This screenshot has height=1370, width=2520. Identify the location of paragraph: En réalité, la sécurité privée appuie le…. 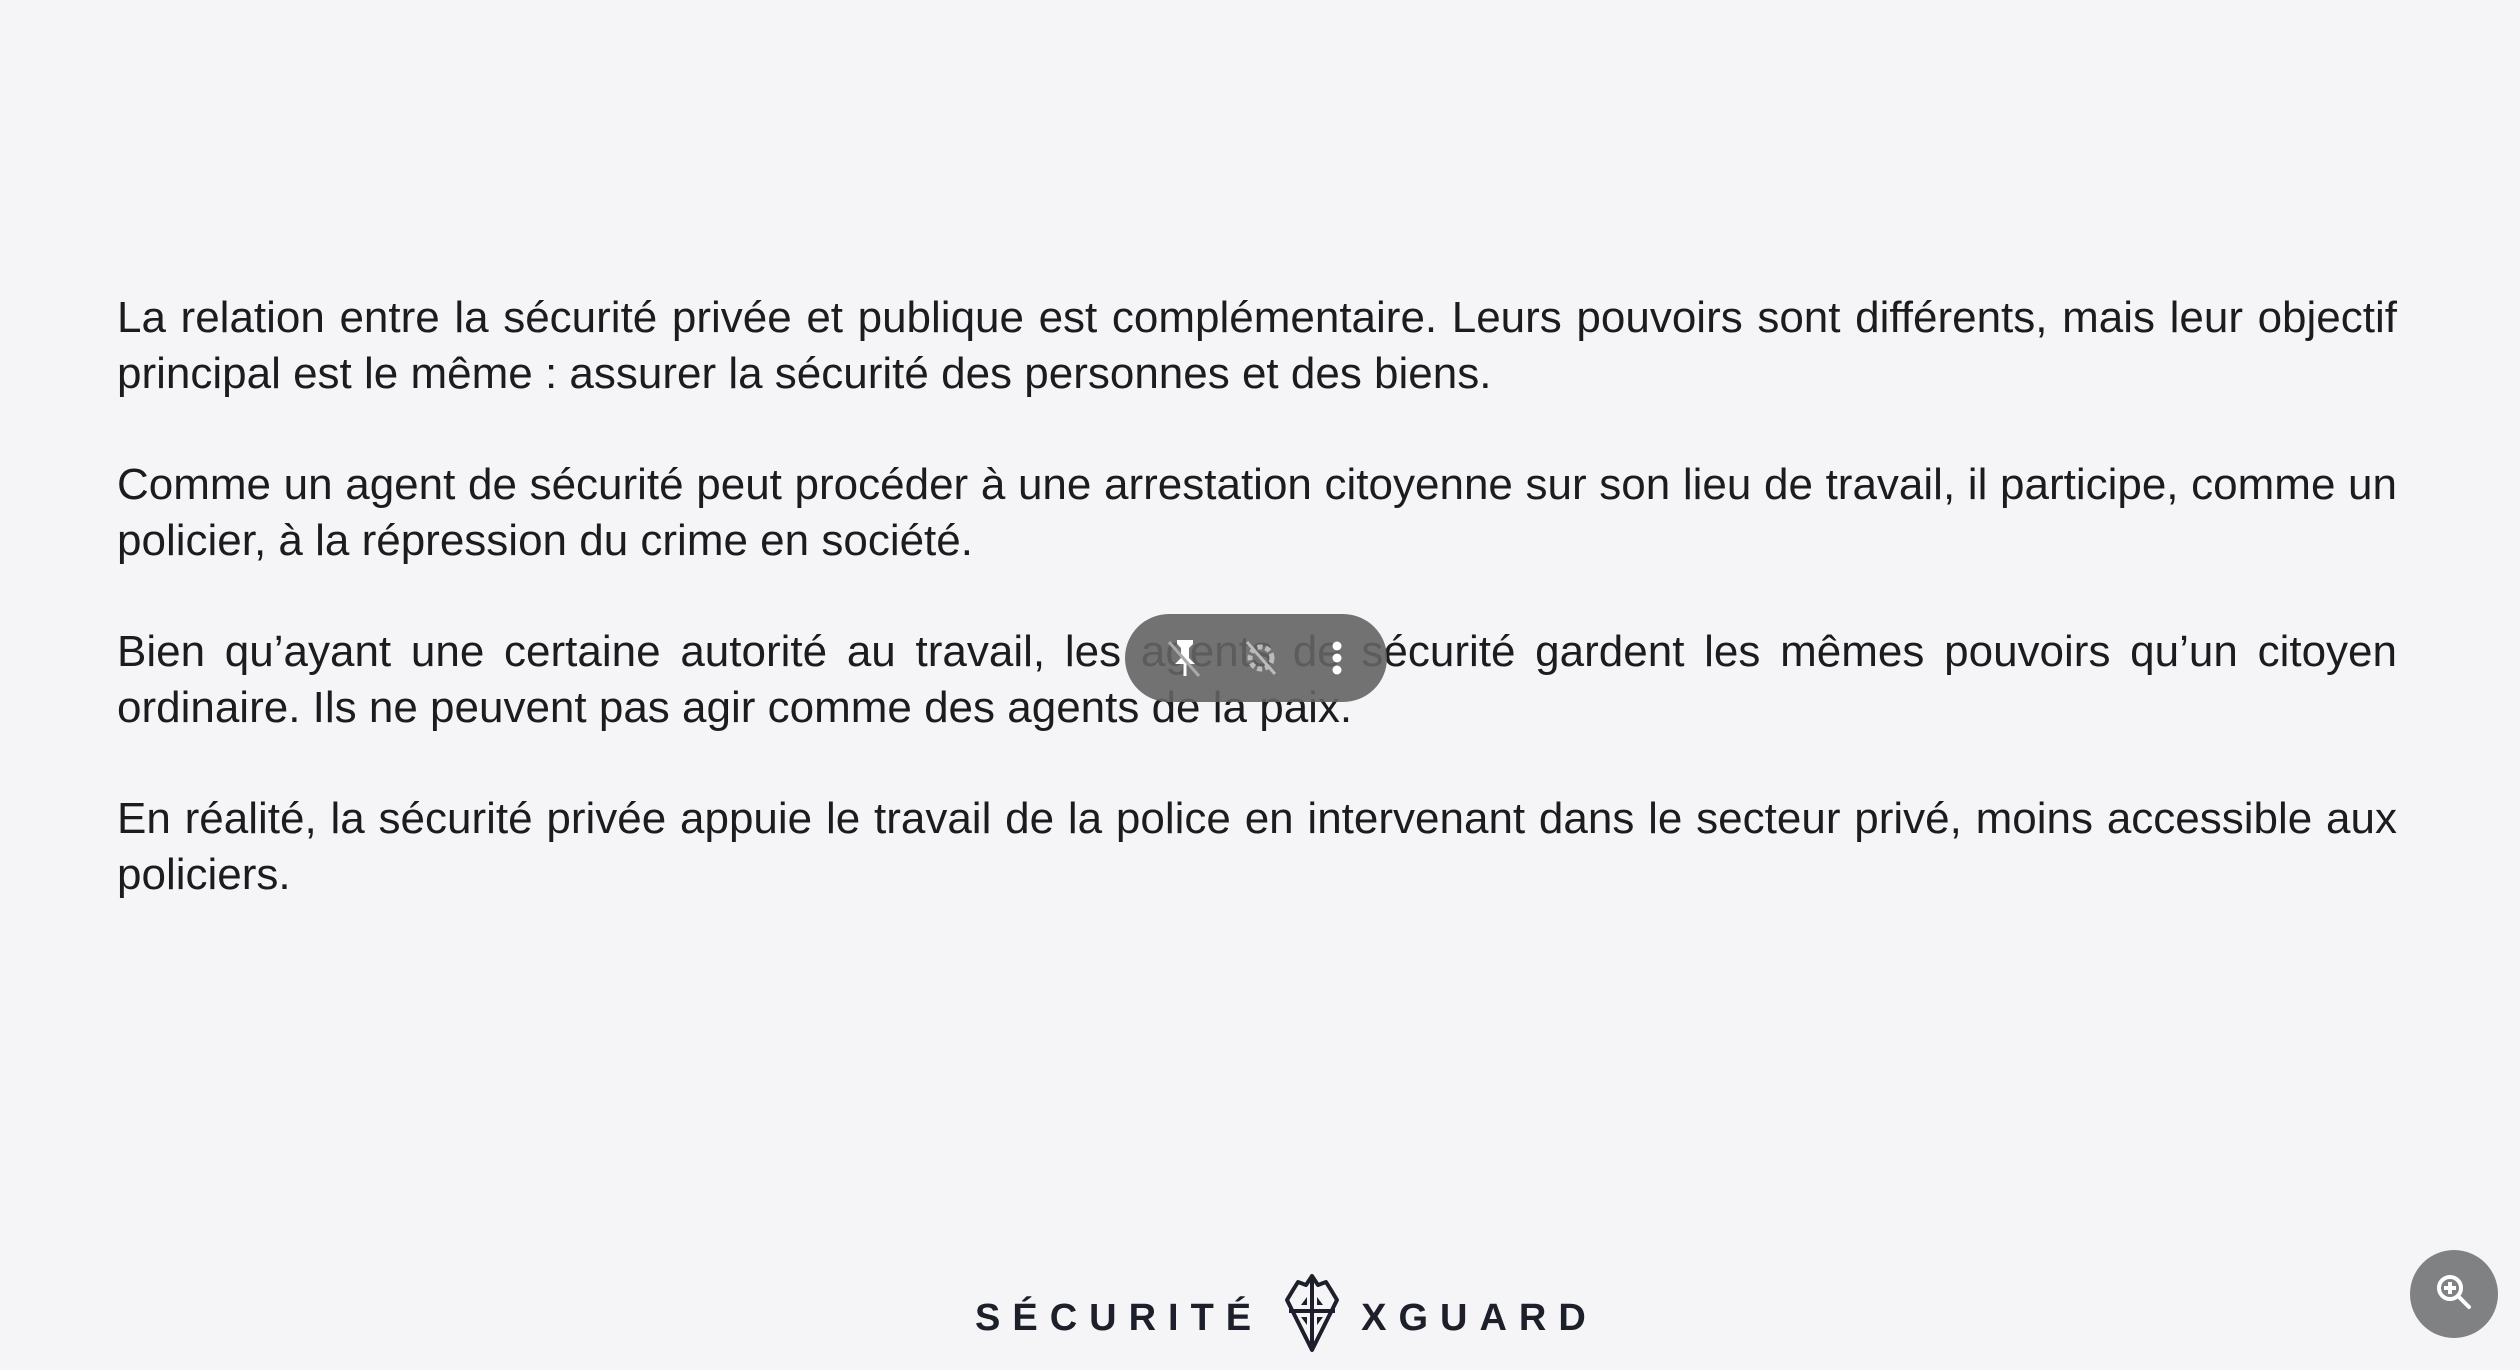
(1257, 846).